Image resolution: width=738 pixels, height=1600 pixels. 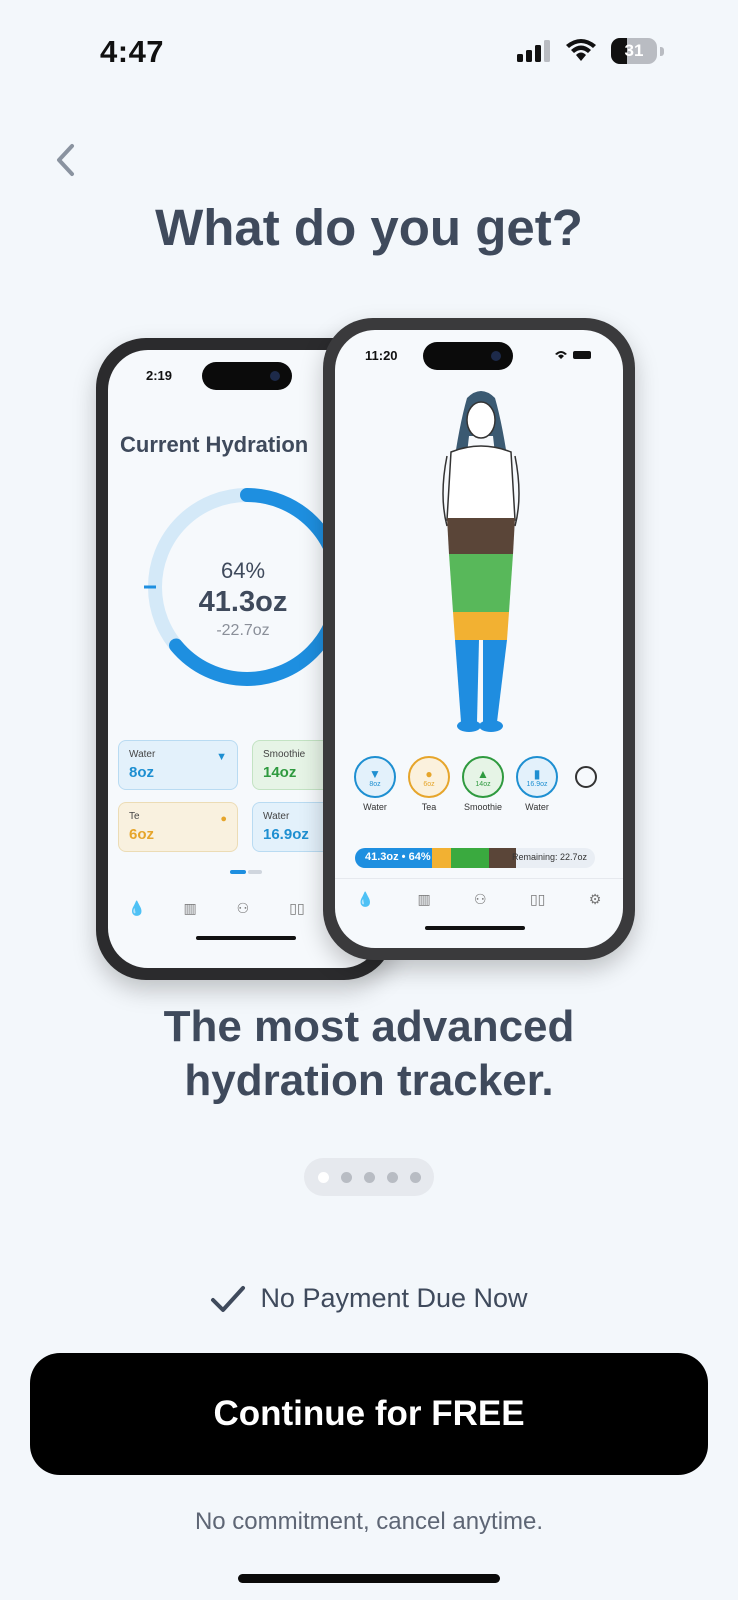 What do you see at coordinates (581, 50) in the screenshot?
I see `wifi-icon` at bounding box center [581, 50].